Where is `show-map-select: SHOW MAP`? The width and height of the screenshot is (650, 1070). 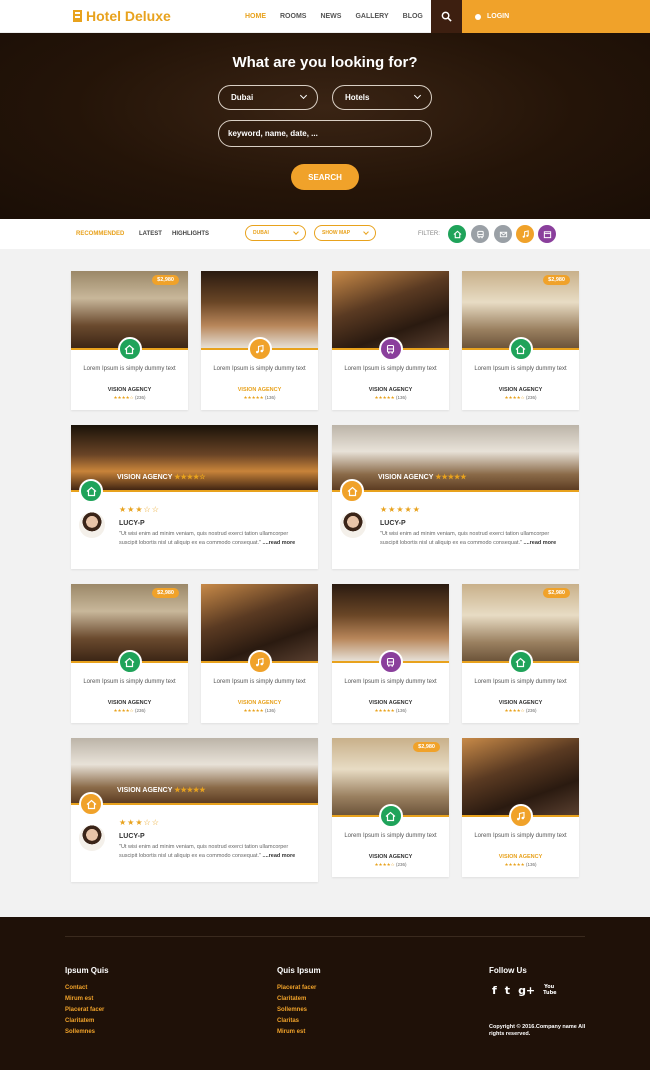
show-map-select: SHOW MAP is located at coordinates (345, 233).